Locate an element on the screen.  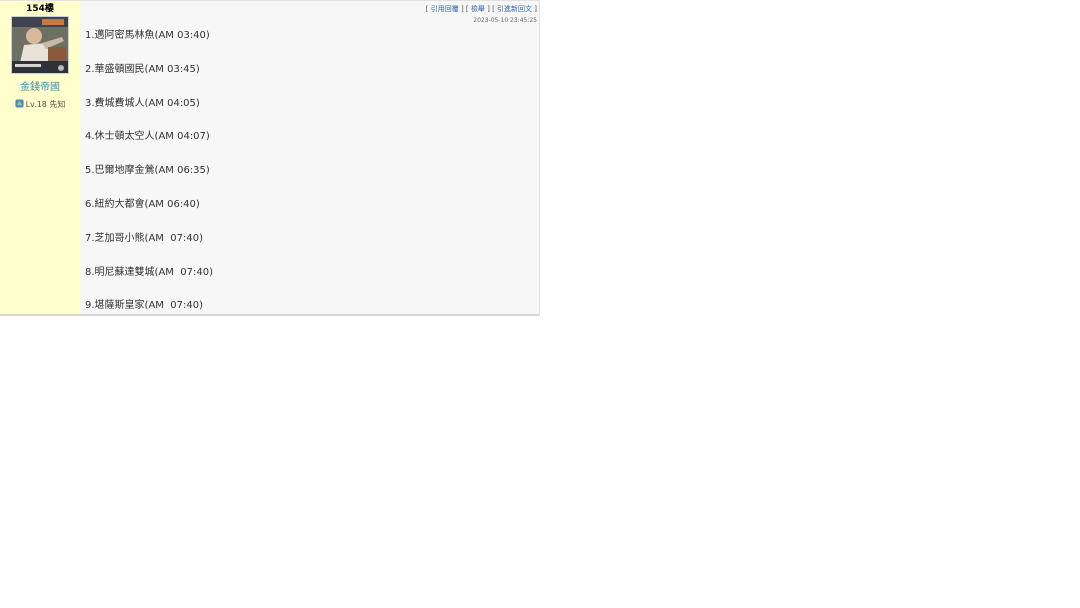
floor-number: 154樓 is located at coordinates (40, 9).